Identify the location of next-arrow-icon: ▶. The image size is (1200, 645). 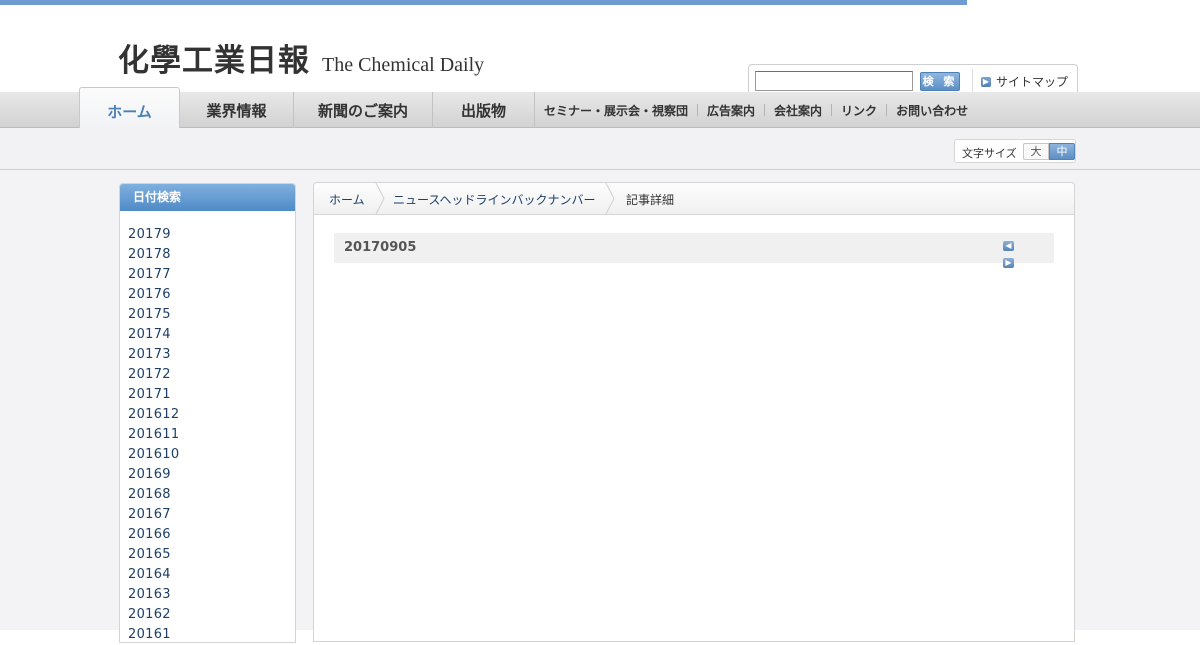
(1008, 263).